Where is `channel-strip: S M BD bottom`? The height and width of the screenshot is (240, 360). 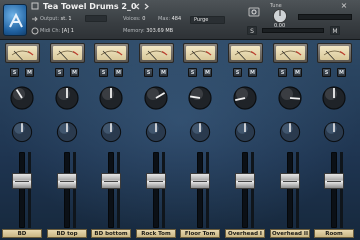 channel-strip: S M BD bottom is located at coordinates (111, 140).